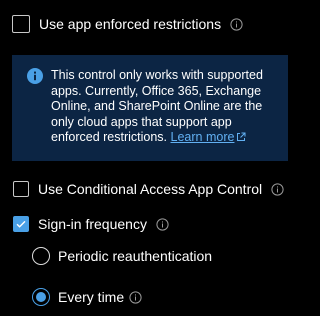  I want to click on every-time-option: Every time, so click(87, 297).